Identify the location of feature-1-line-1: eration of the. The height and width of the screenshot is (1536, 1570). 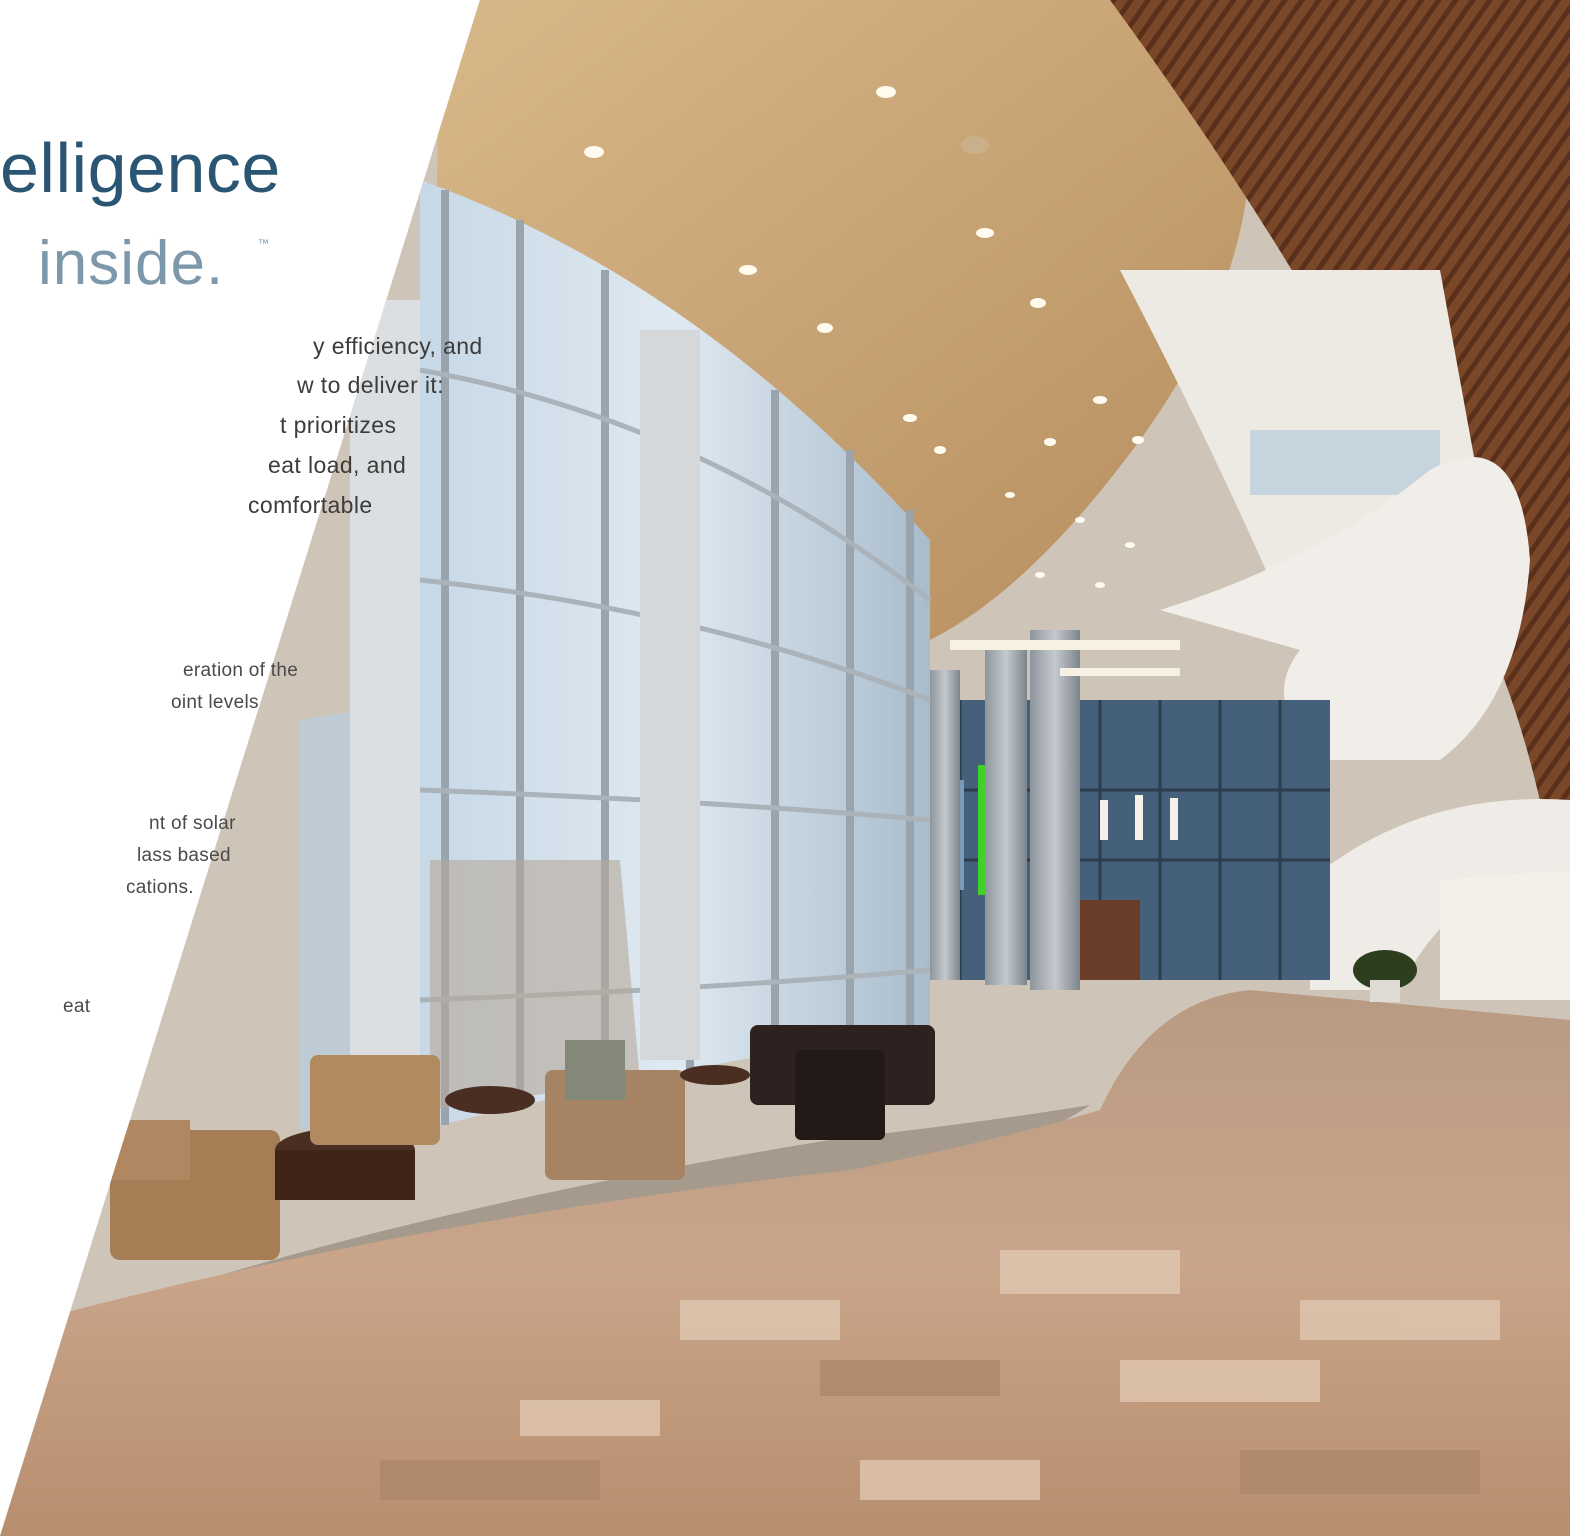
(241, 670).